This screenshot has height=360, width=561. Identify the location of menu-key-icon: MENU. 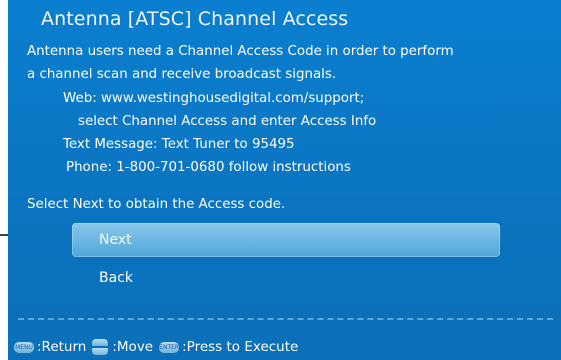
(24, 347).